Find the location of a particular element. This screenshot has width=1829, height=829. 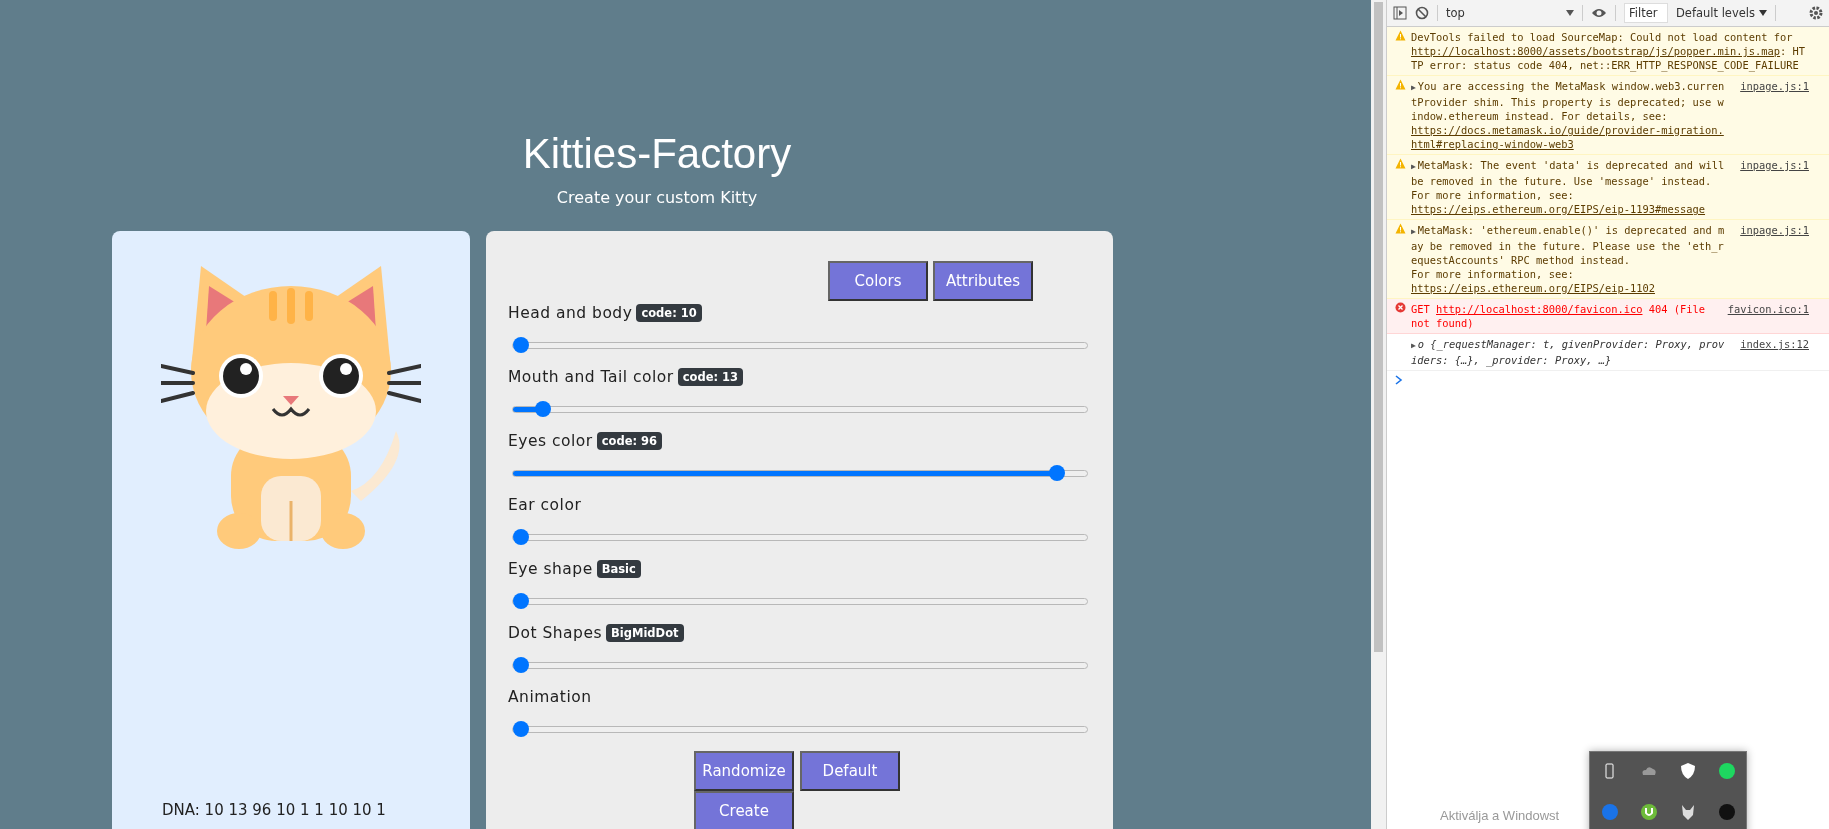

action-button: Create is located at coordinates (744, 810).